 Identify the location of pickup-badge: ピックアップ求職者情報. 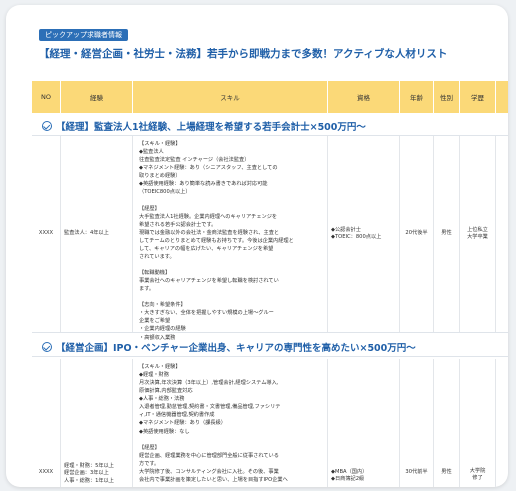
(83, 35).